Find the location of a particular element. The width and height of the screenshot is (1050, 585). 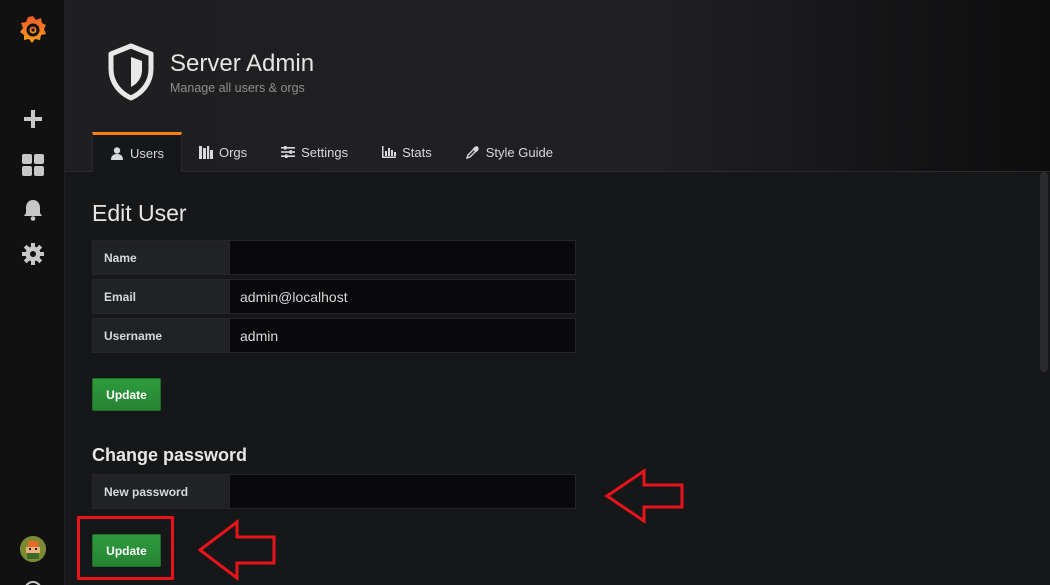

tab-label: Settings is located at coordinates (325, 152).